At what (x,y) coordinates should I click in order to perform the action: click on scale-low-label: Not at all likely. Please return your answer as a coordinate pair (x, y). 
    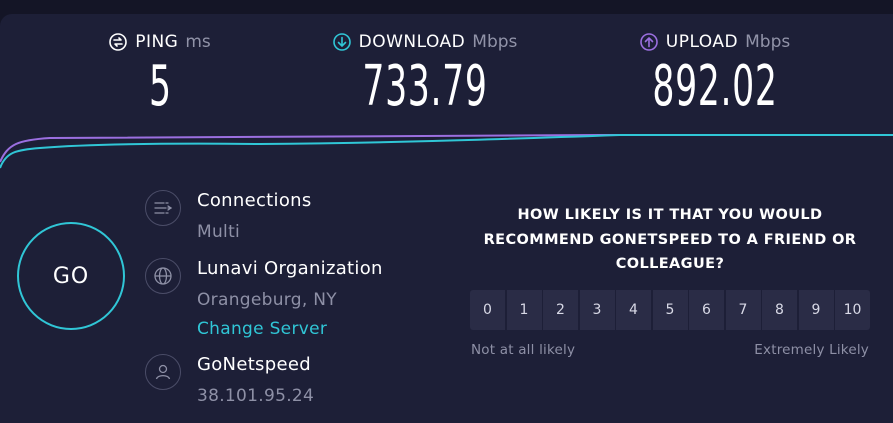
    Looking at the image, I should click on (523, 350).